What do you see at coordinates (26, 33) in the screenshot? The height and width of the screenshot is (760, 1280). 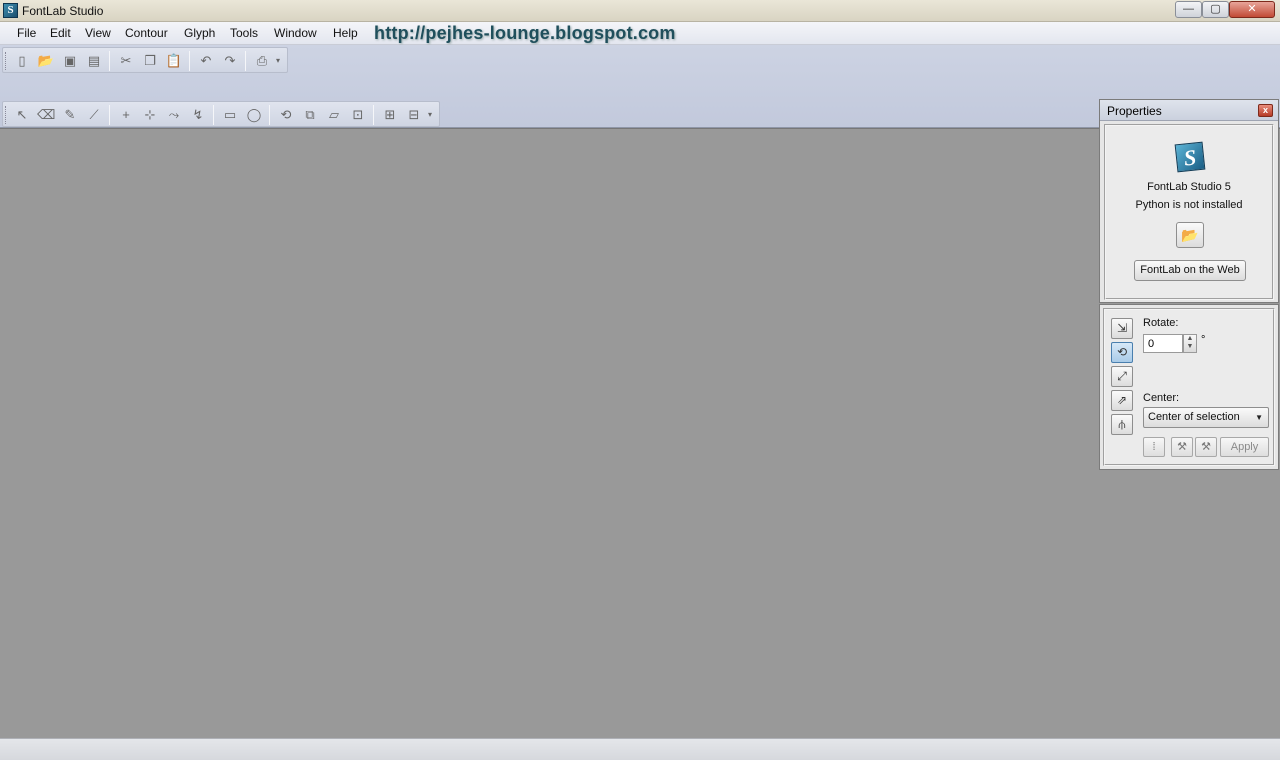 I see `menu-file: File` at bounding box center [26, 33].